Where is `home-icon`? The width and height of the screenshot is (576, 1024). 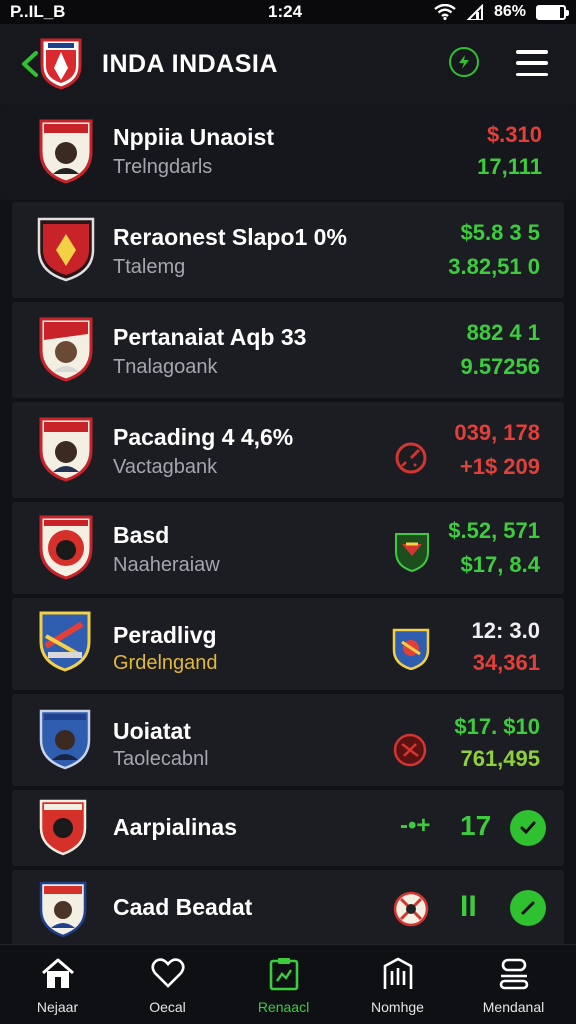
home-icon is located at coordinates (57, 973).